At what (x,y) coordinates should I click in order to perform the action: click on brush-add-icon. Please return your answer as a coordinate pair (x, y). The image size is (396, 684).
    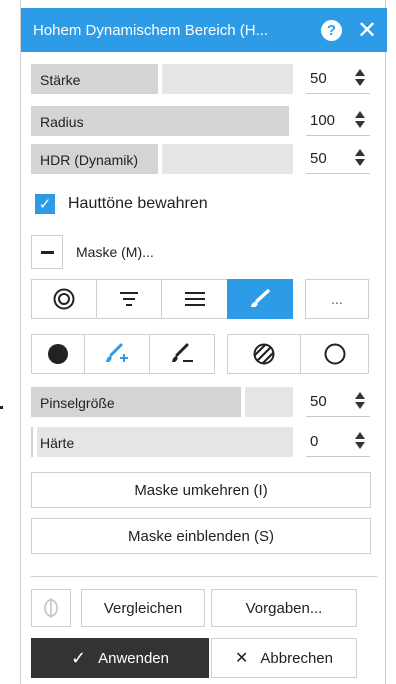
    Looking at the image, I should click on (117, 352).